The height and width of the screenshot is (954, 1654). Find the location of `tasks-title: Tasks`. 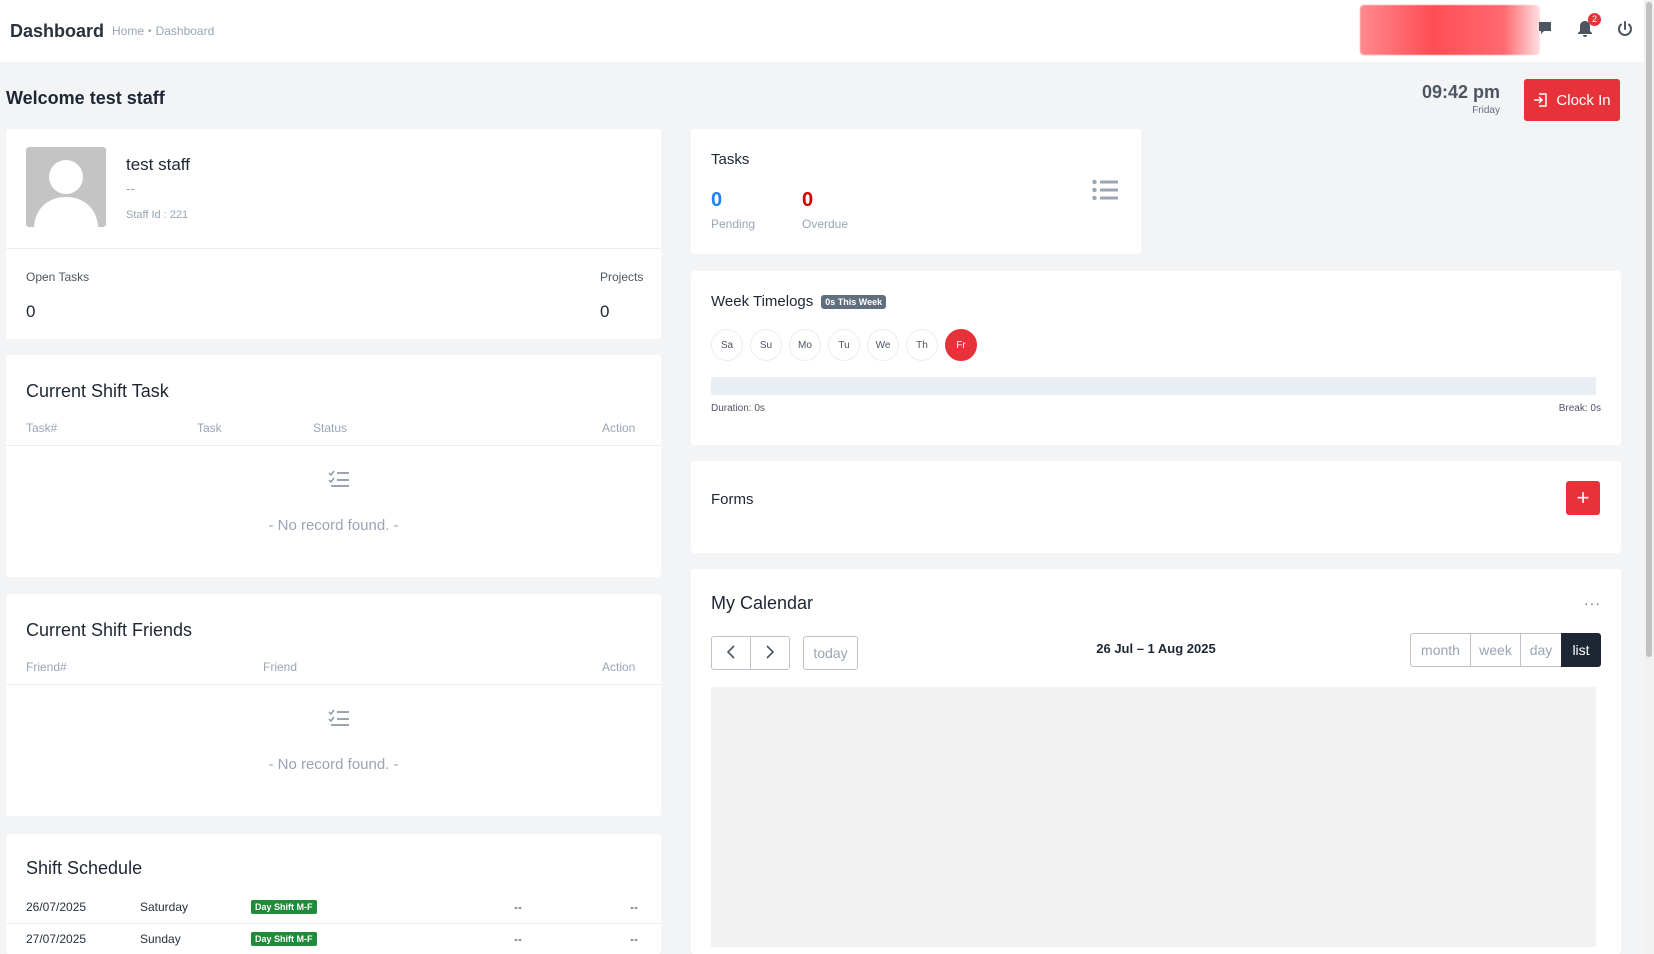

tasks-title: Tasks is located at coordinates (730, 159).